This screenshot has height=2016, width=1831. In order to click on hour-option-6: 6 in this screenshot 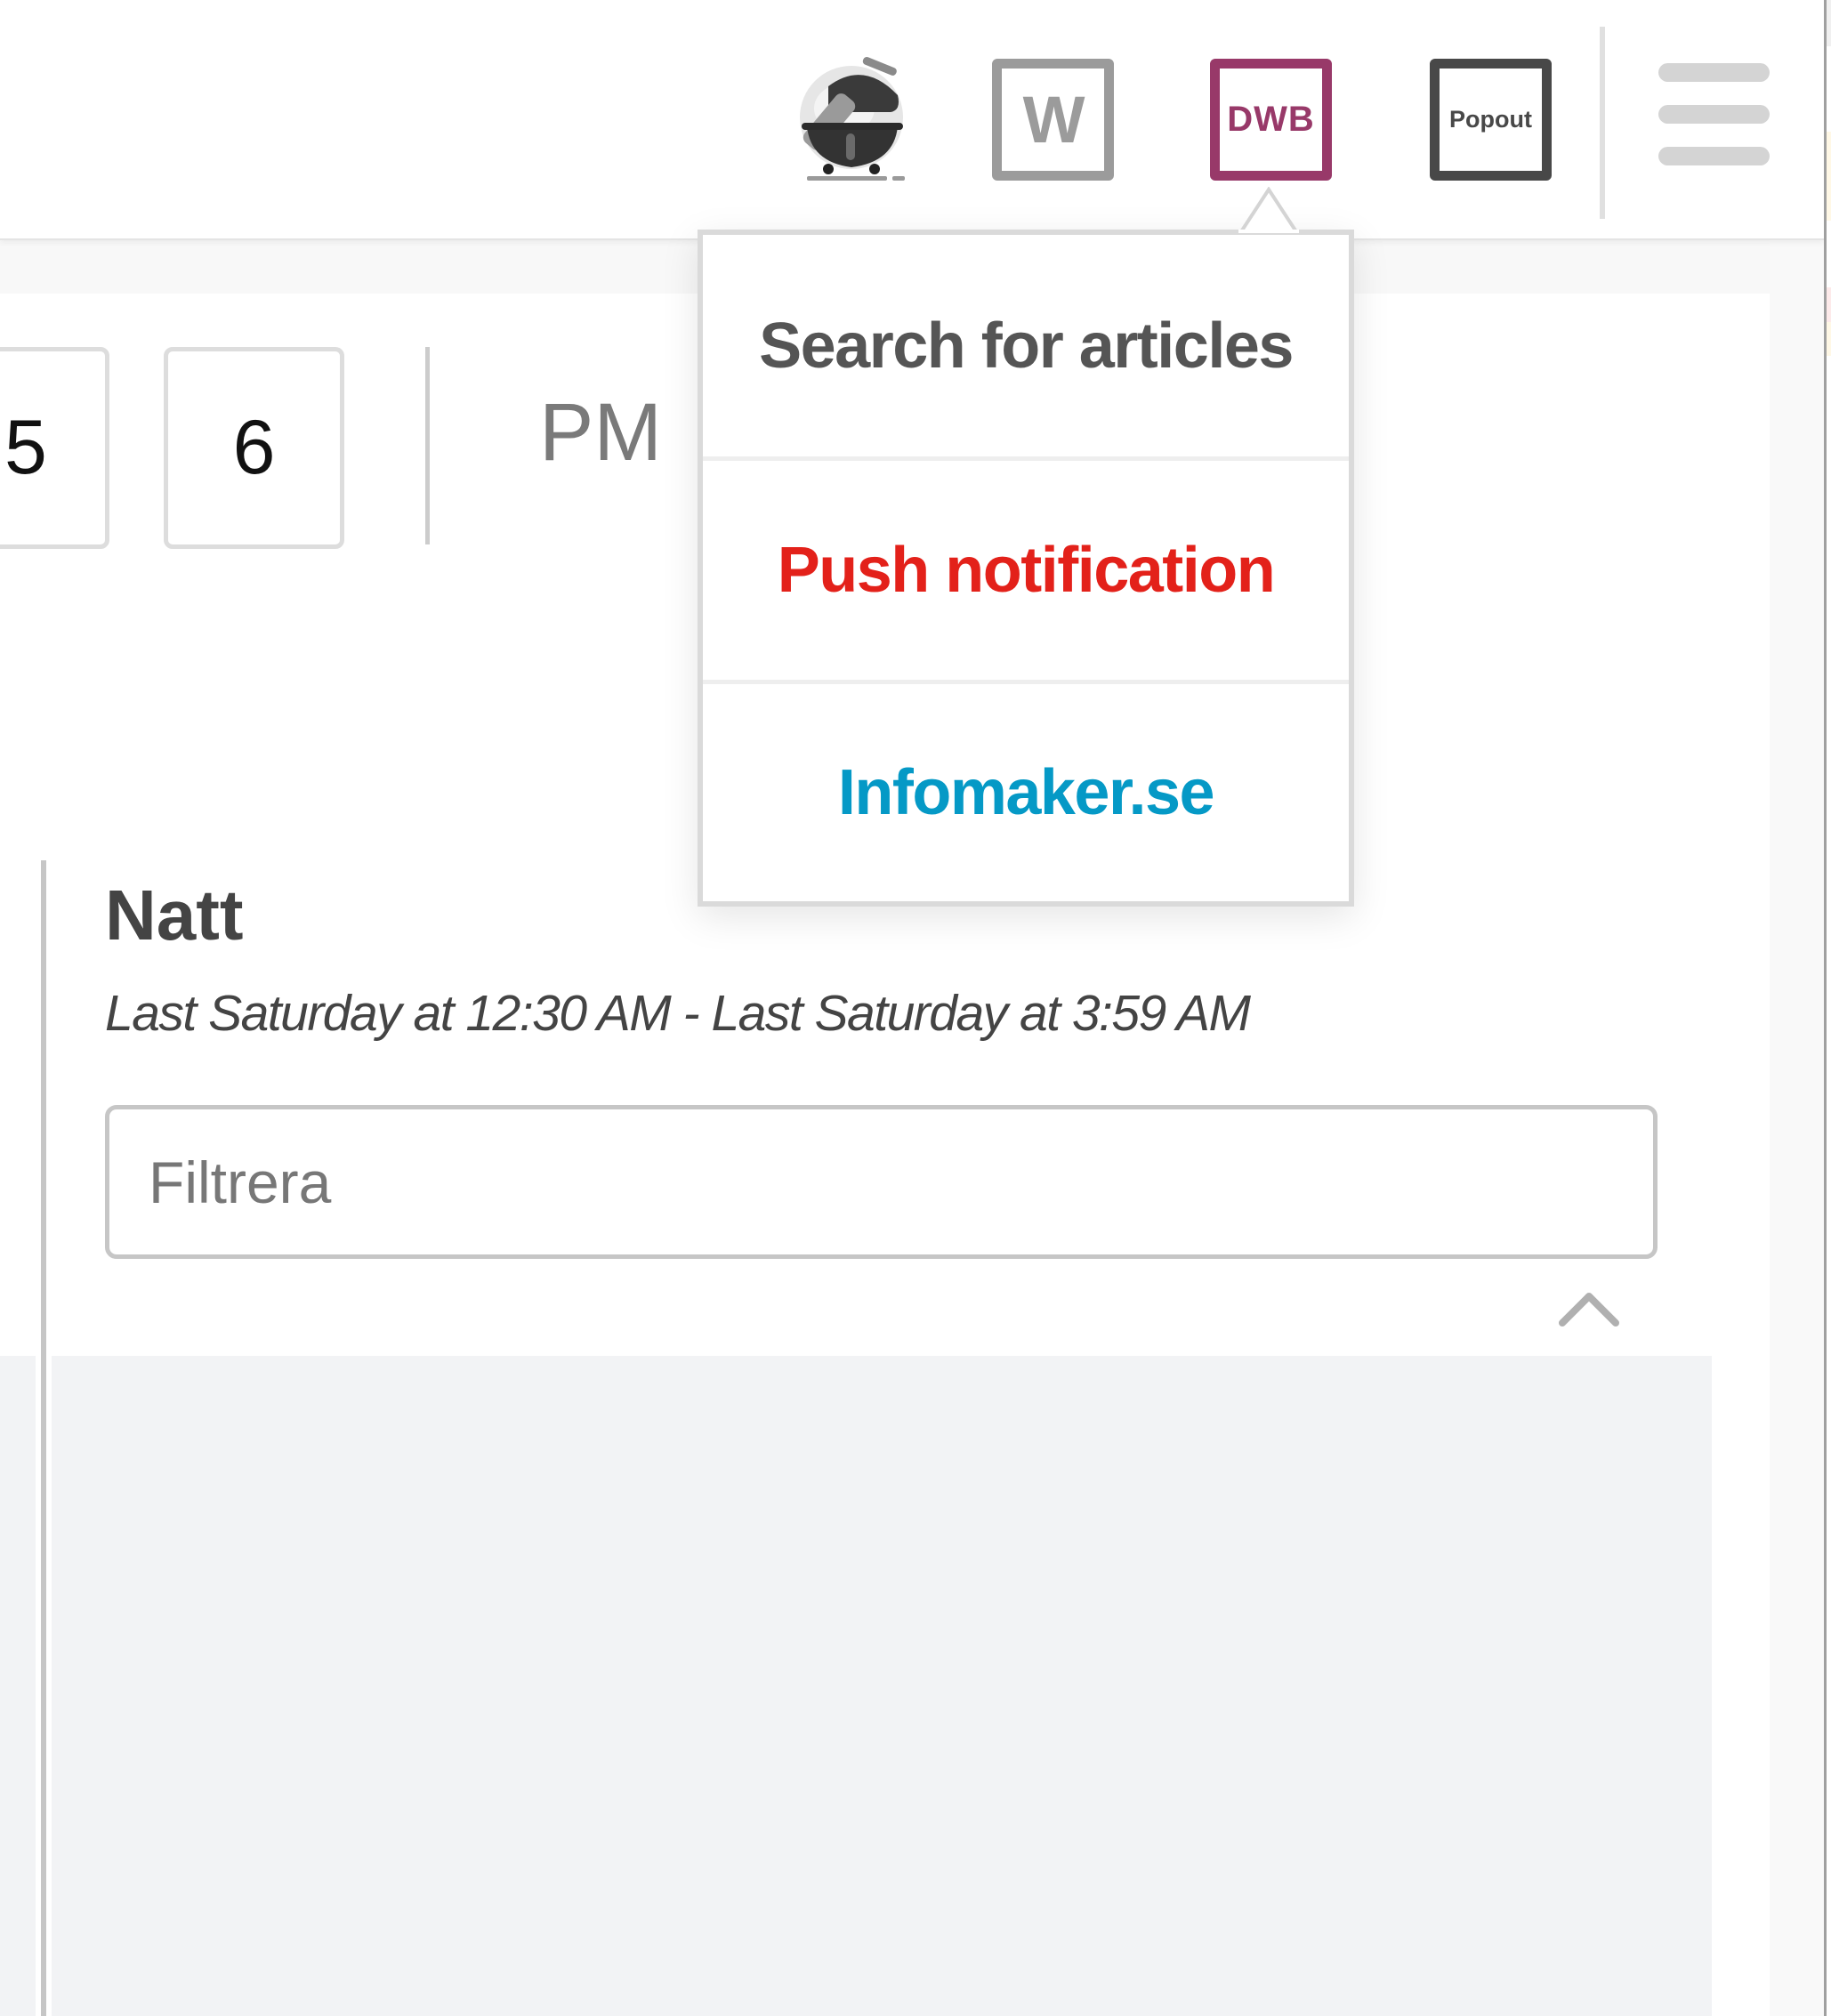, I will do `click(254, 448)`.